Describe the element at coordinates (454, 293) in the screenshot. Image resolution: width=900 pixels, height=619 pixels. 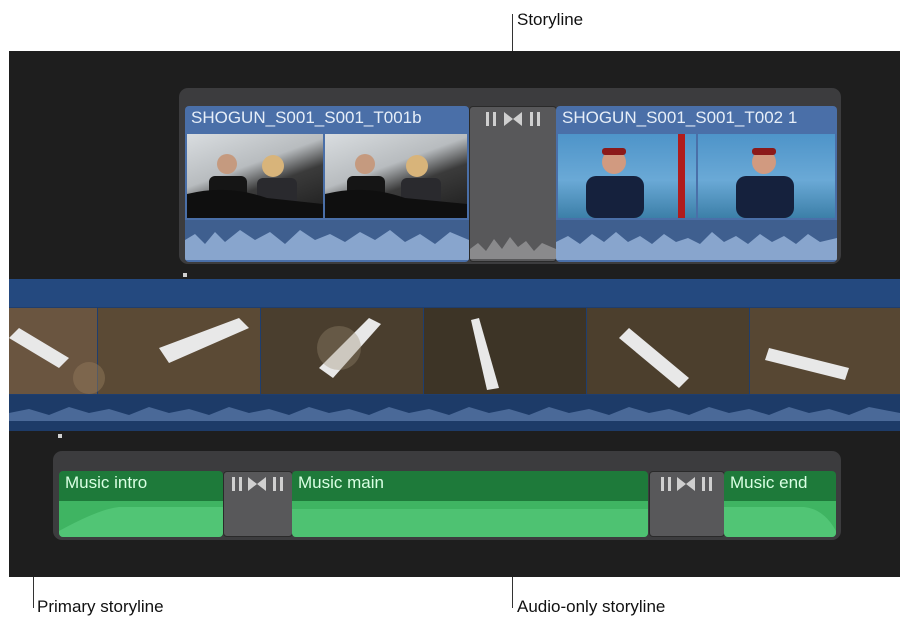
I see `primary-clip-header` at that location.